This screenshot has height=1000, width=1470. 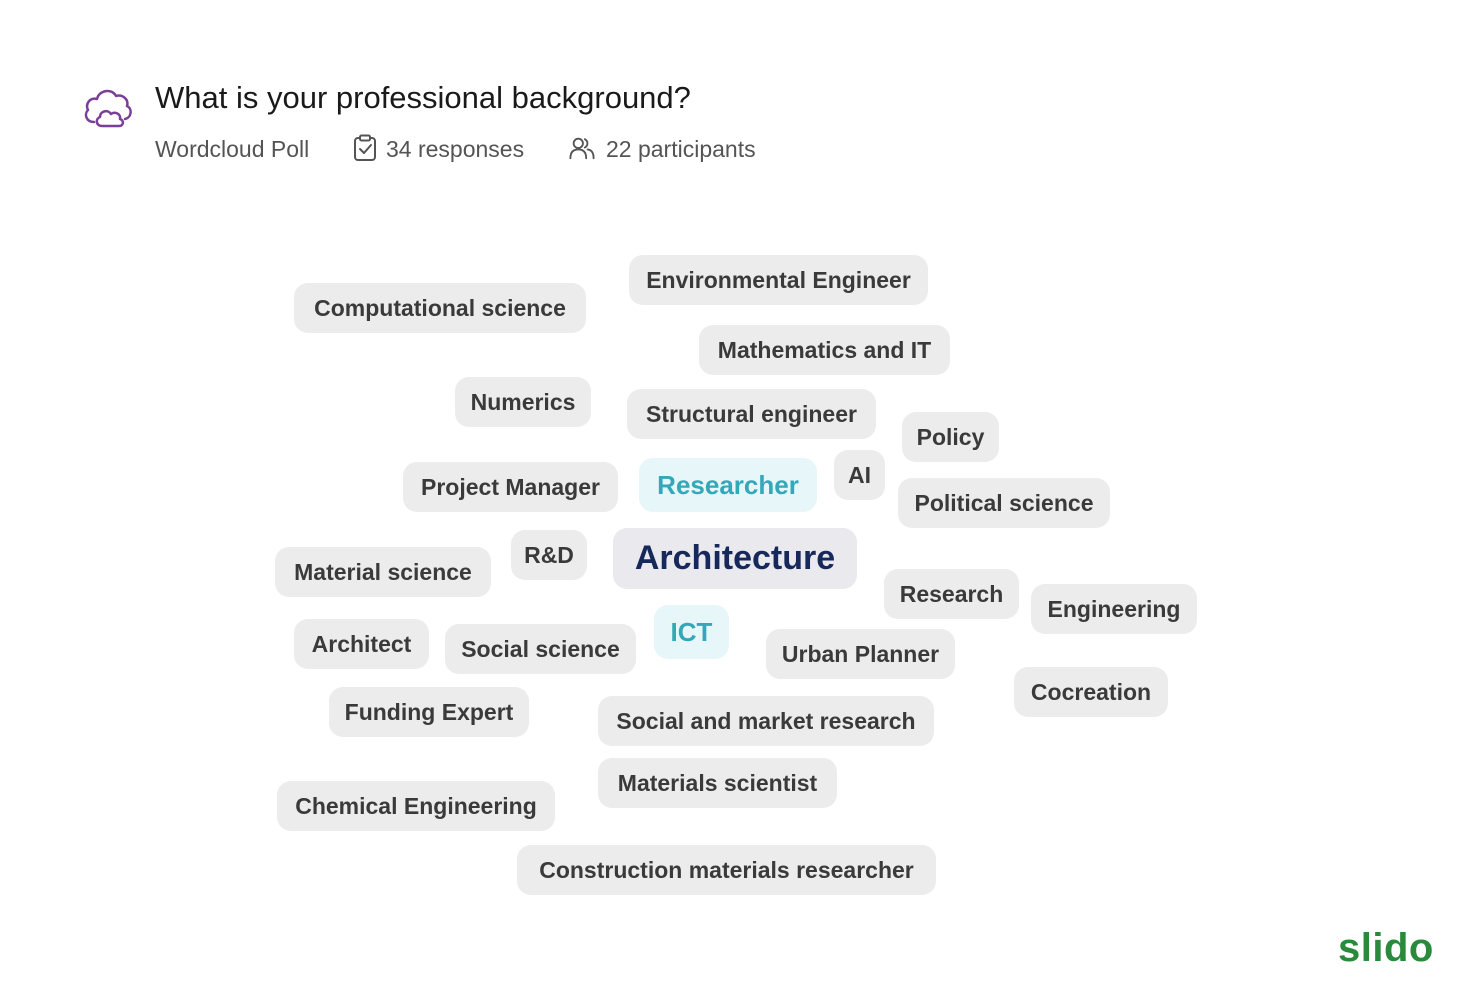 What do you see at coordinates (361, 644) in the screenshot?
I see `word-chip: Architect` at bounding box center [361, 644].